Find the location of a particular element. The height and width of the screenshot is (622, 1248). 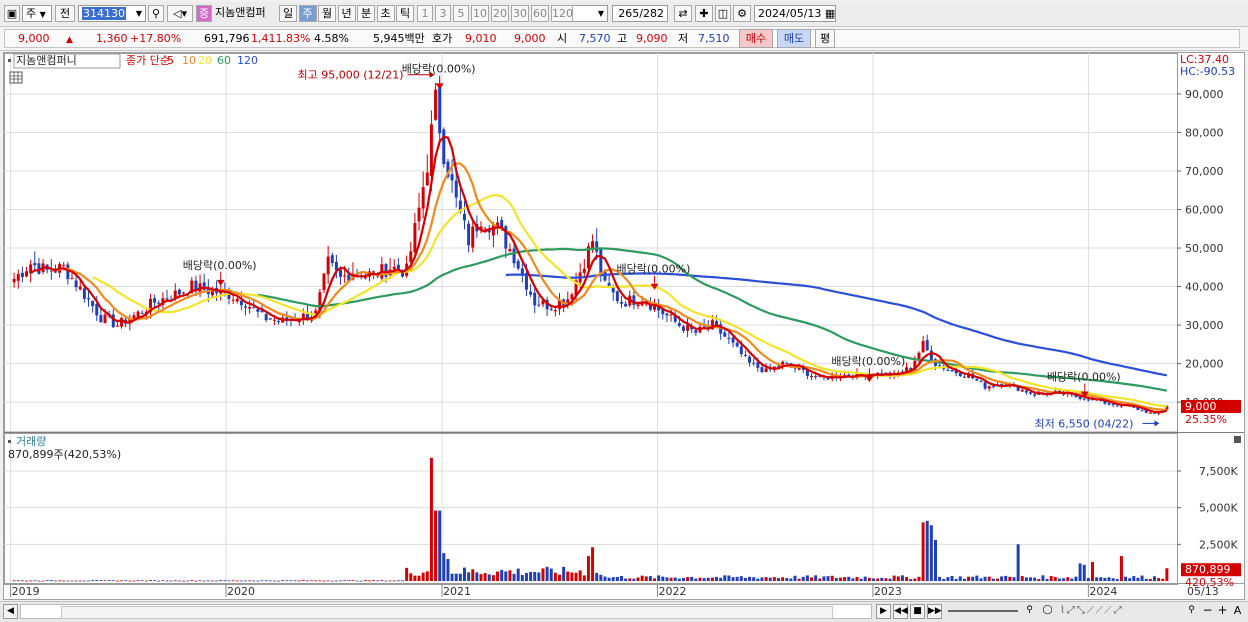

prev-button: 전 is located at coordinates (65, 13).